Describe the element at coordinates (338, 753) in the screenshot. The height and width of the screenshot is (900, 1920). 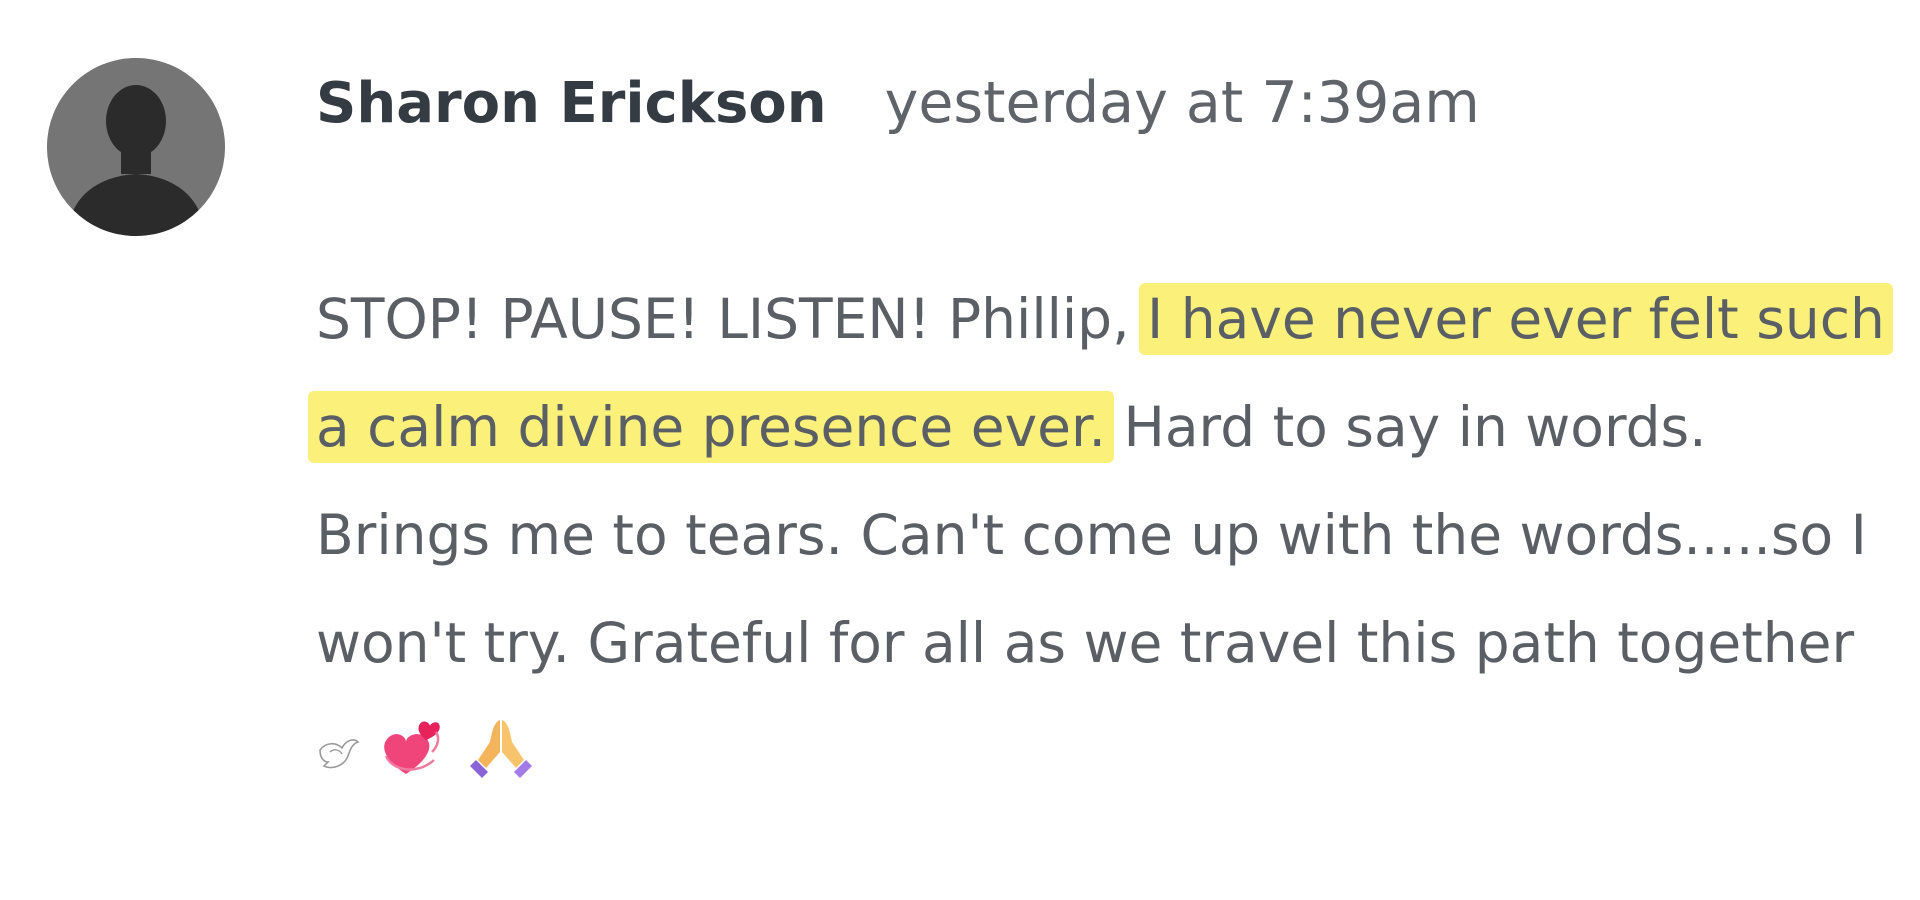
I see `dove-icon` at that location.